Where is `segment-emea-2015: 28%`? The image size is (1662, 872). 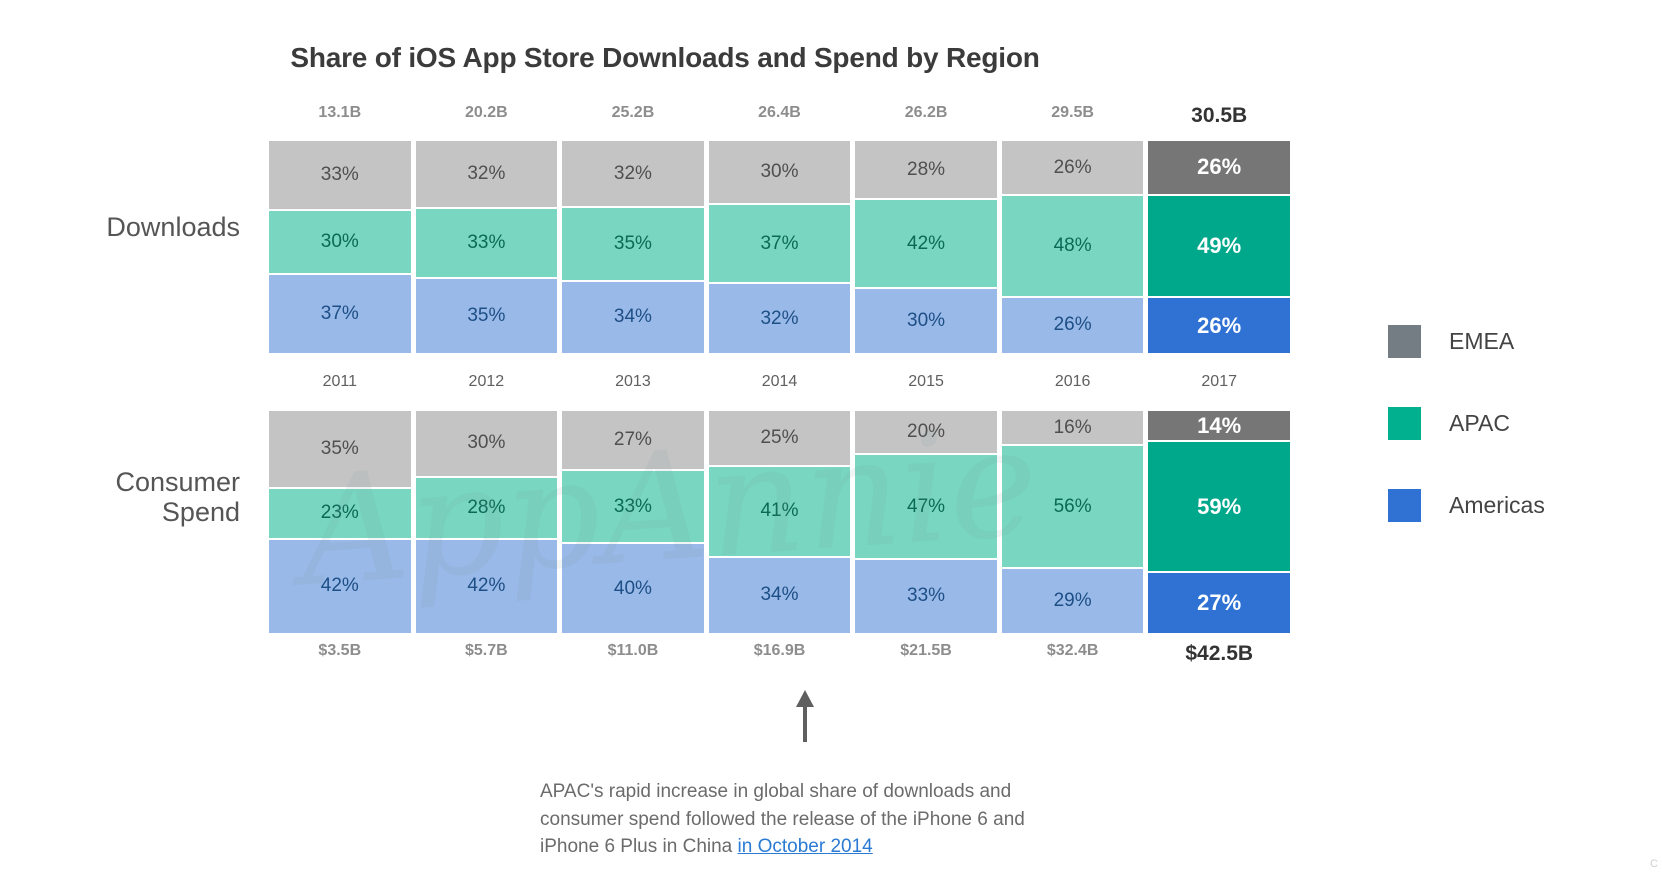
segment-emea-2015: 28% is located at coordinates (926, 171).